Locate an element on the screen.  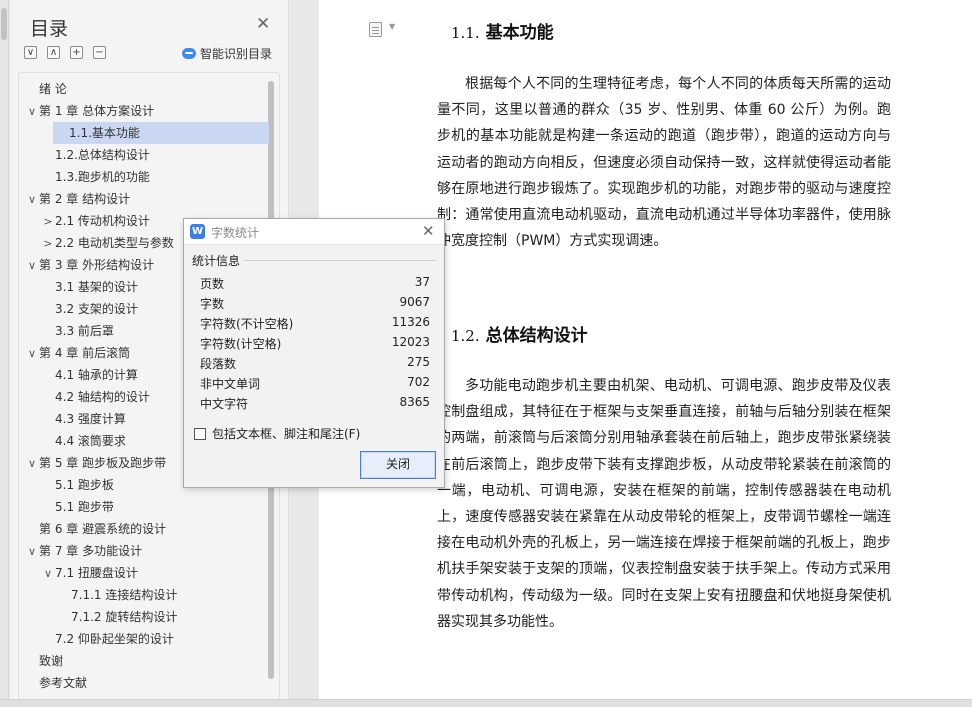
close-button: 关闭 is located at coordinates (398, 465).